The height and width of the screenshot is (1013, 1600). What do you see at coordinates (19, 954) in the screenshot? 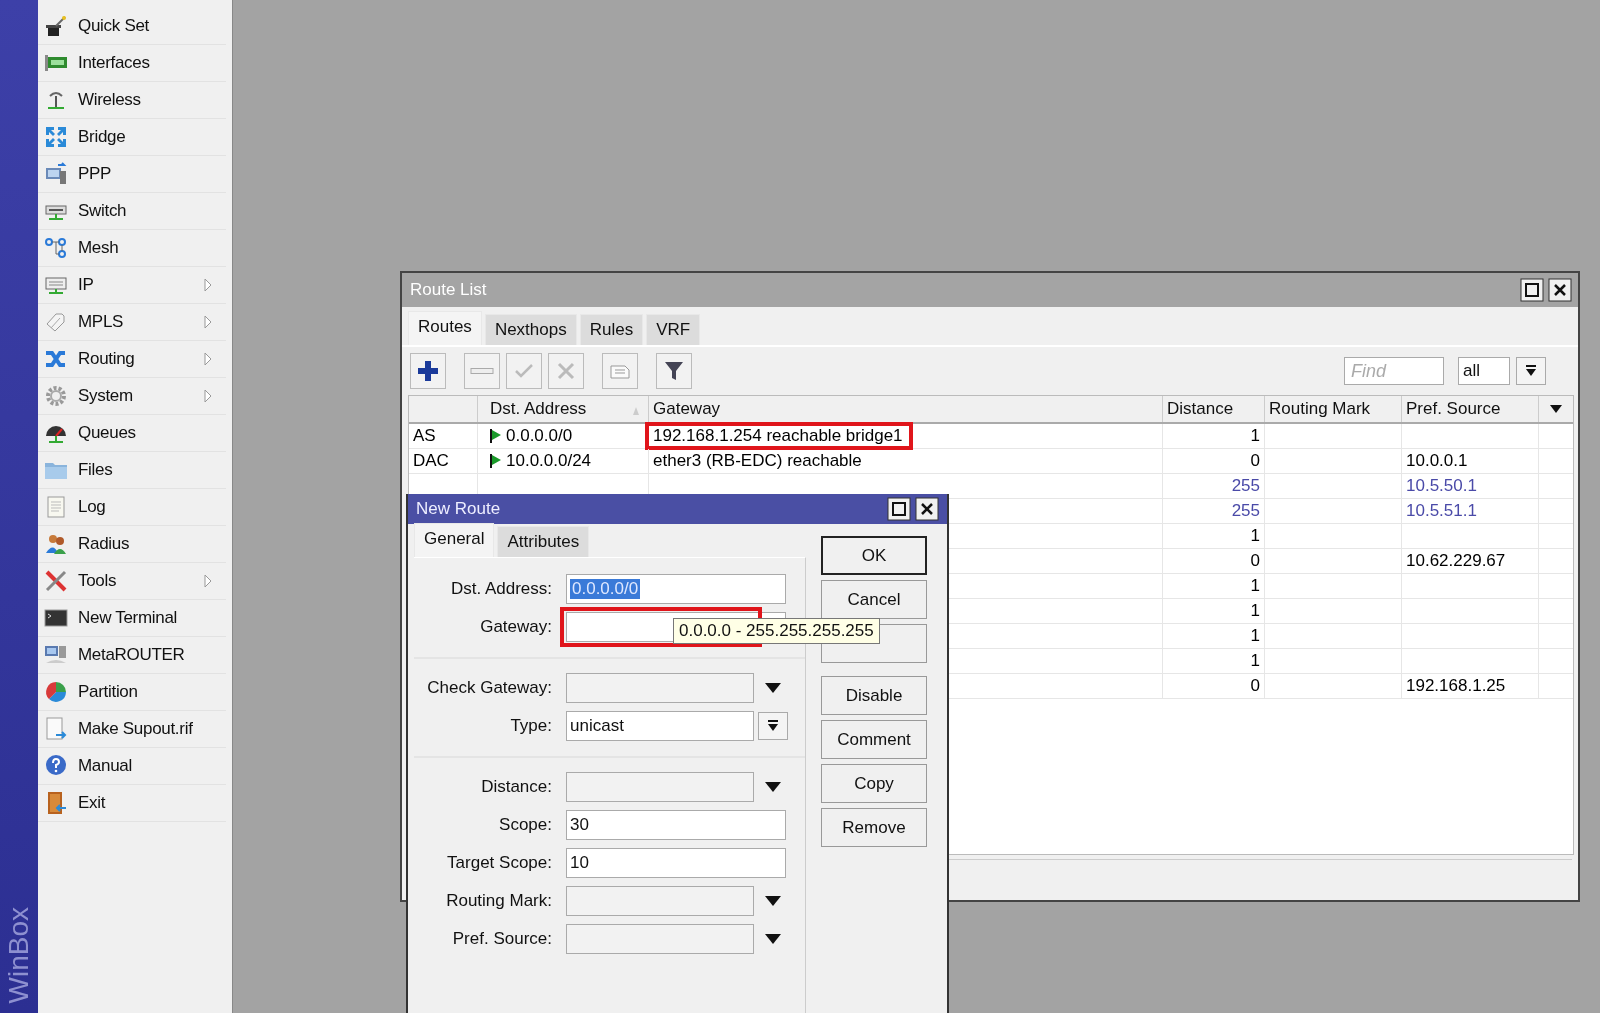
I see `brand-label: WinBox` at bounding box center [19, 954].